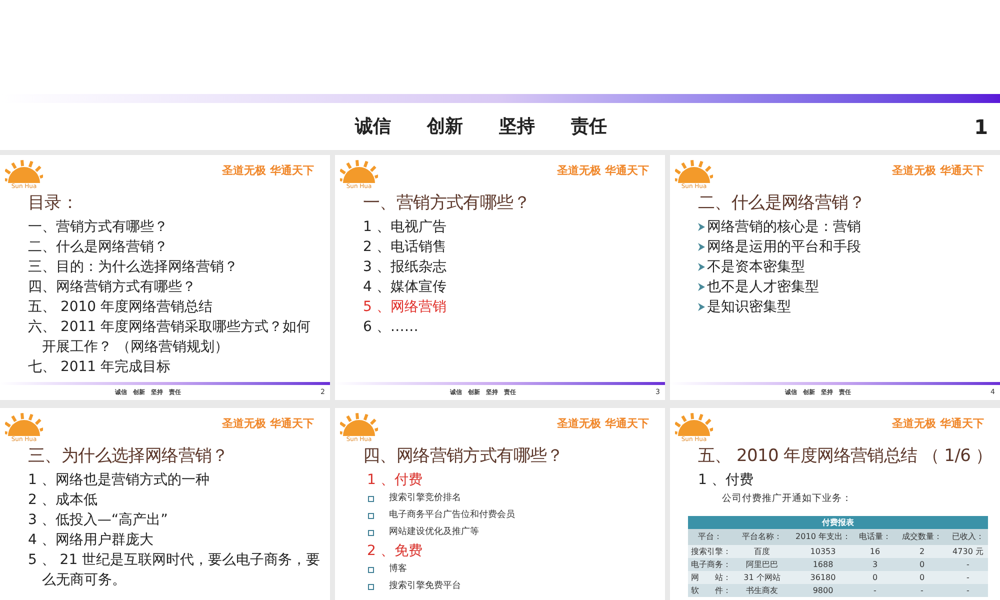  Describe the element at coordinates (112, 287) in the screenshot. I see `slide-text-line: 四、网络营销方式有哪些？` at that location.